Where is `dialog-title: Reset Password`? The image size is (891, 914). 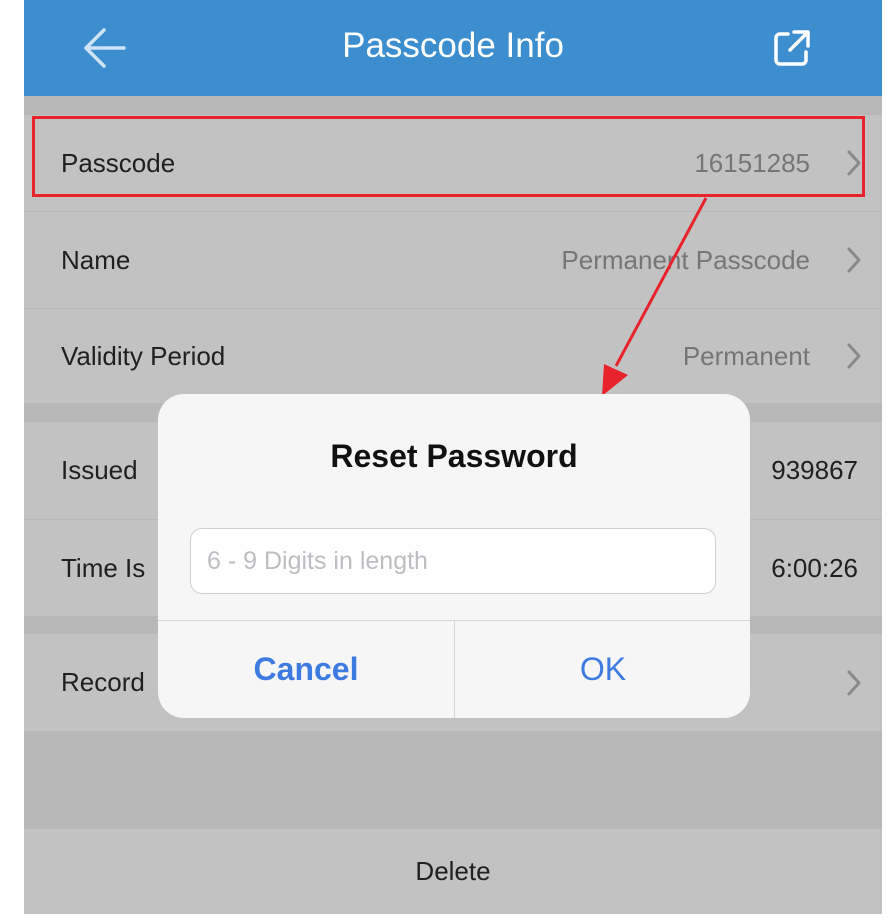
dialog-title: Reset Password is located at coordinates (454, 456).